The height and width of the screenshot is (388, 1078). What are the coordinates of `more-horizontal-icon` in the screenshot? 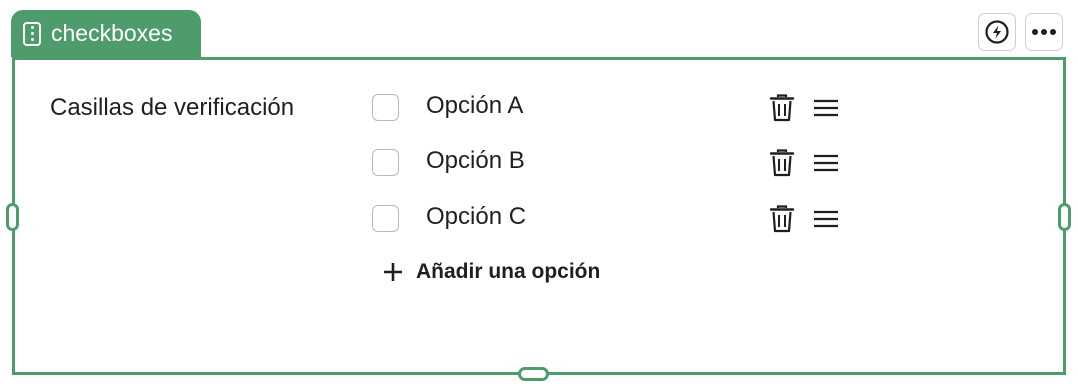 It's located at (1044, 32).